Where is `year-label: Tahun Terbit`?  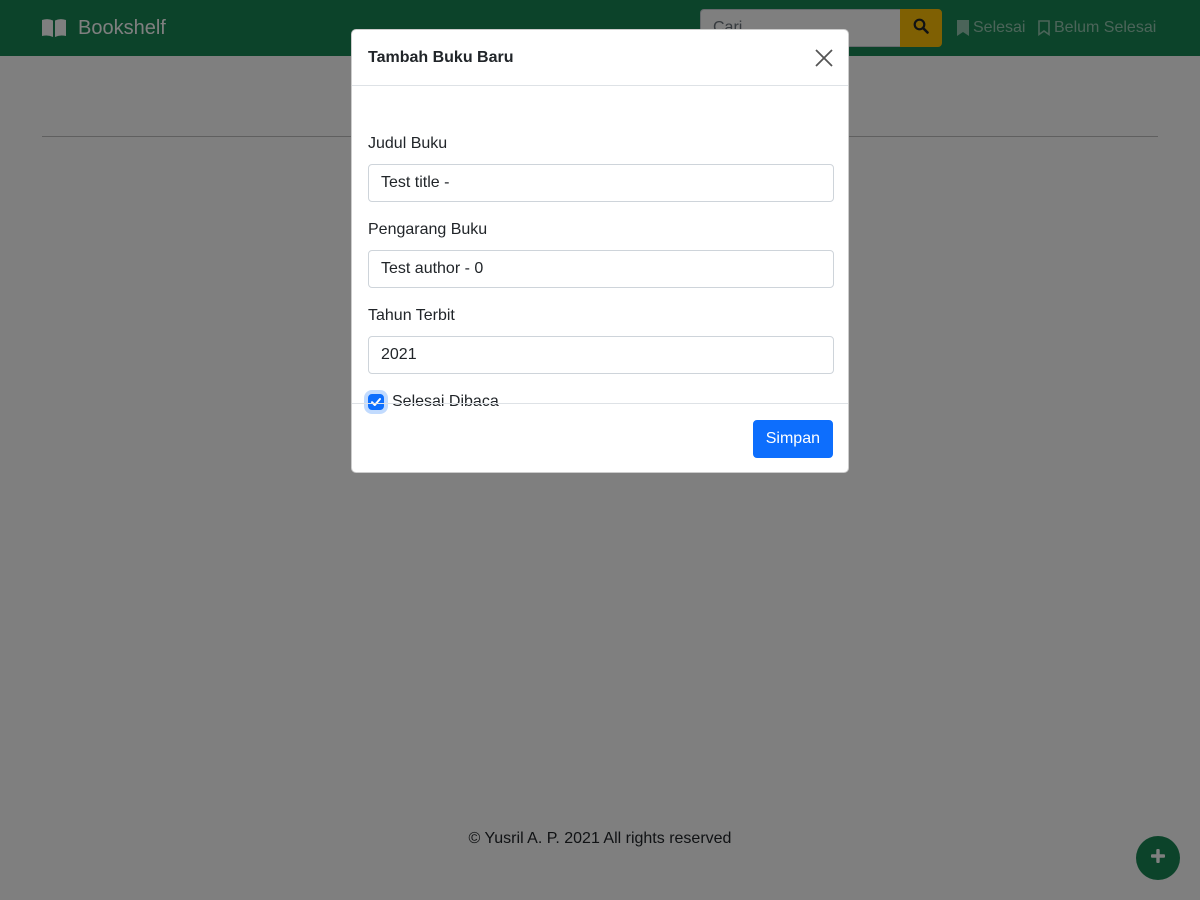
year-label: Tahun Terbit is located at coordinates (411, 315).